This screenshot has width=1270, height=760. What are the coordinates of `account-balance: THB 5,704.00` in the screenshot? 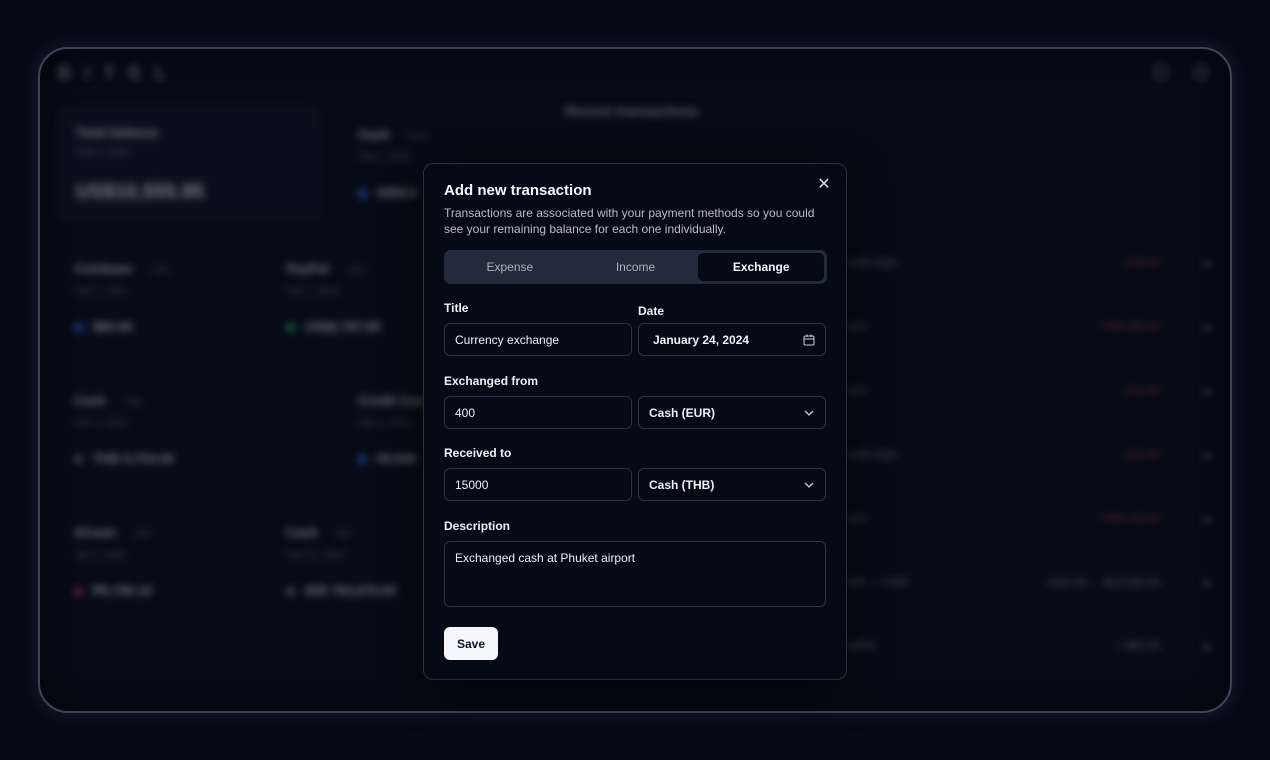 It's located at (133, 458).